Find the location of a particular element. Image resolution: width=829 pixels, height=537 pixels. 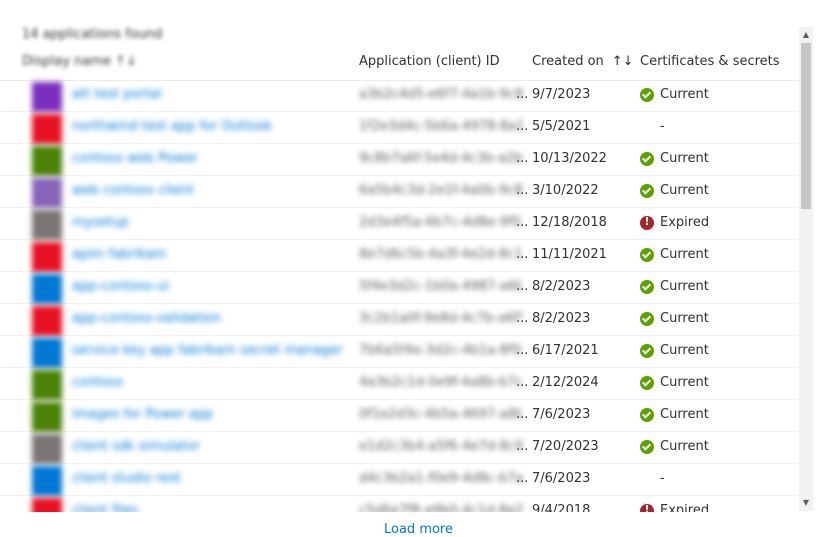

app-created-on: 9/7/2023 is located at coordinates (561, 94).